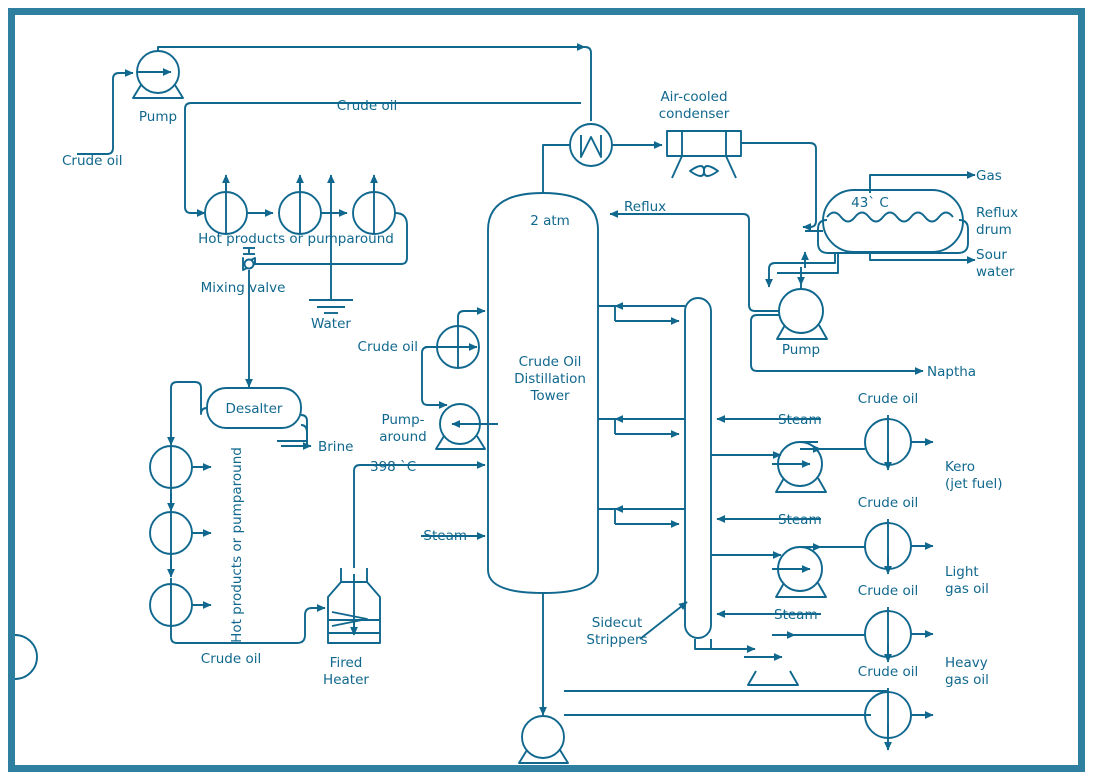  Describe the element at coordinates (704, 644) in the screenshot. I see `pipe-strip-3-bottom` at that location.